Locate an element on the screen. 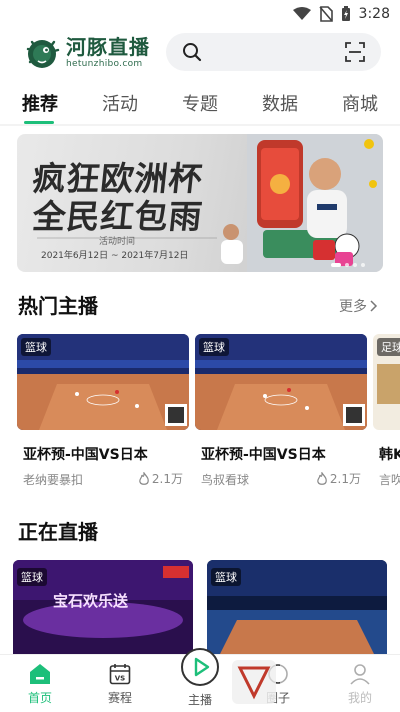 The image size is (400, 712). category-tabs: 推荐 活动 专题 数据 商城 is located at coordinates (200, 102).